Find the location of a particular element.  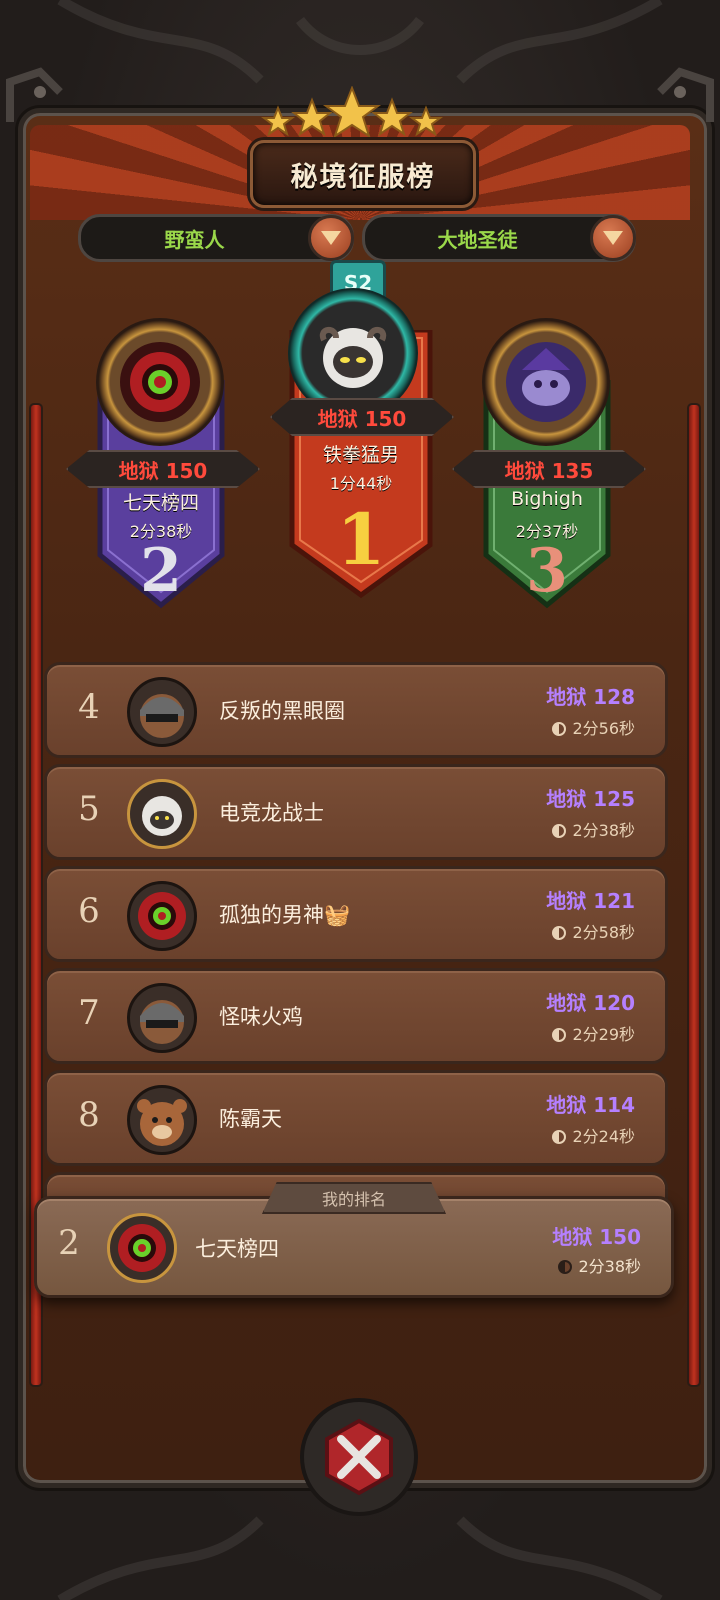

row-time-text: 2分58秒 is located at coordinates (603, 932).